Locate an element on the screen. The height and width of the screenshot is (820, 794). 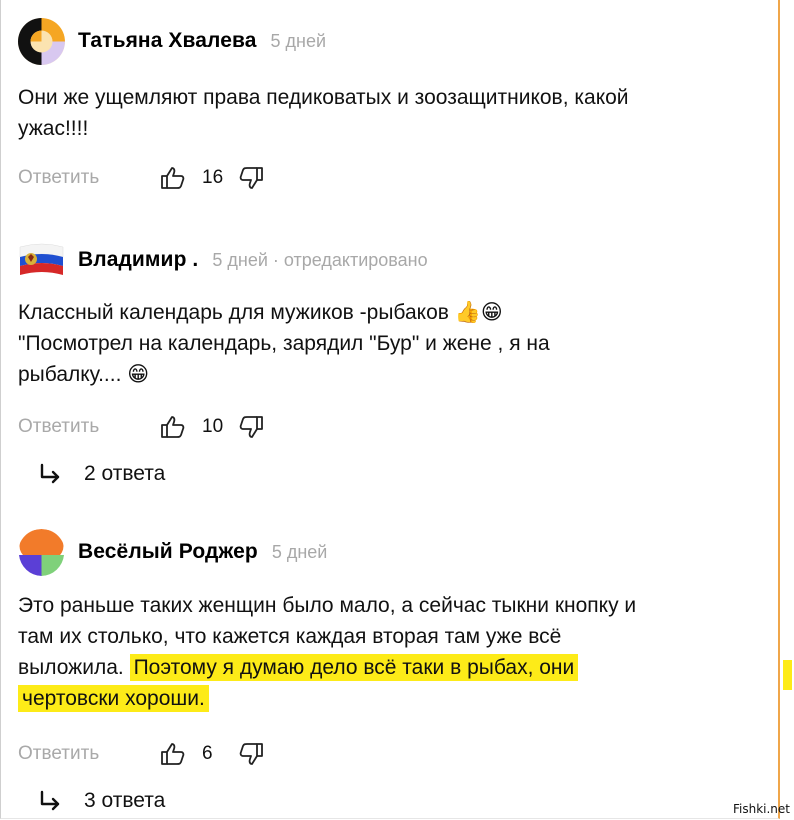
replies-count-label: 3 ответа is located at coordinates (124, 801).